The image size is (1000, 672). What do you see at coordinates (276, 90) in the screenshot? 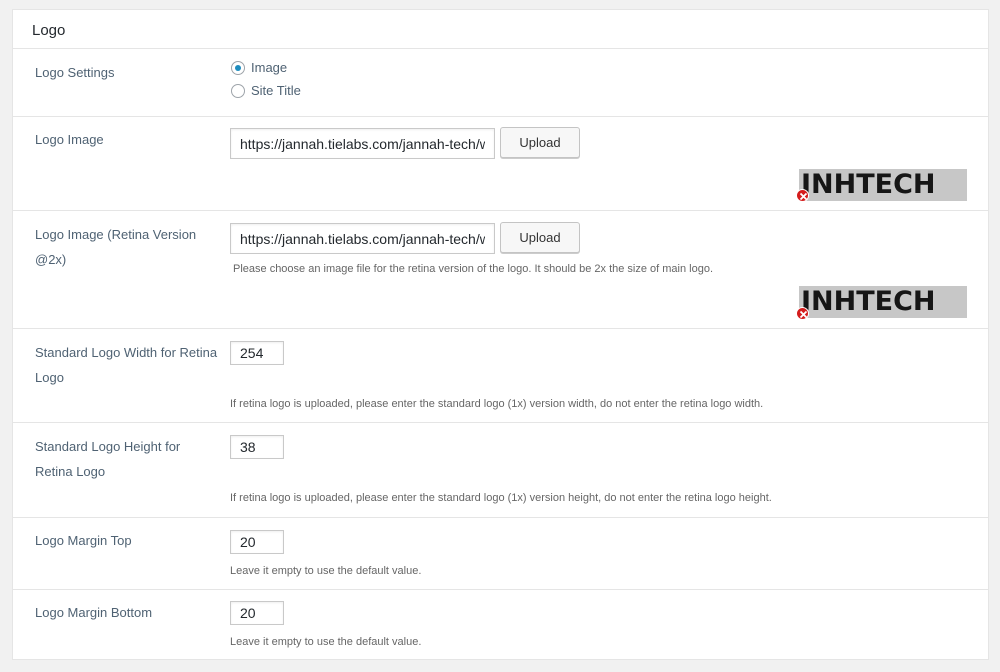
I see `radio-site-title-label: Site Title` at bounding box center [276, 90].